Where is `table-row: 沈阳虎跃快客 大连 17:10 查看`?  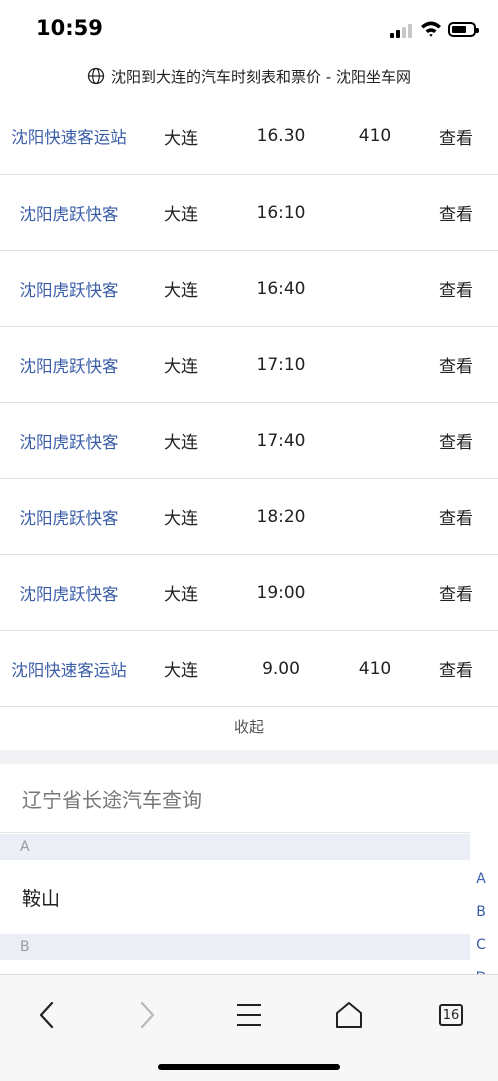
table-row: 沈阳虎跃快客 大连 17:10 查看 is located at coordinates (249, 365).